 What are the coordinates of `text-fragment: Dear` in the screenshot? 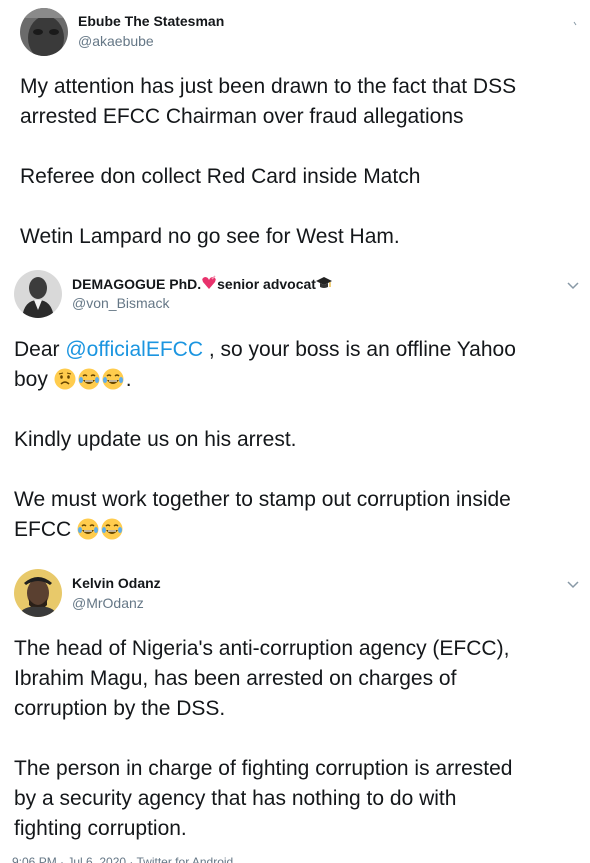 It's located at (40, 349).